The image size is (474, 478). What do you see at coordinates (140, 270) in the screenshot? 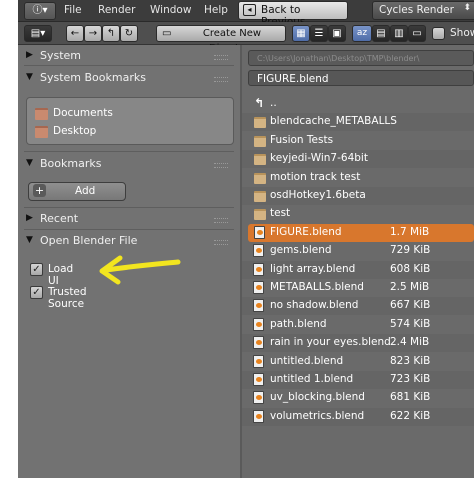
I see `annotation-arrow` at bounding box center [140, 270].